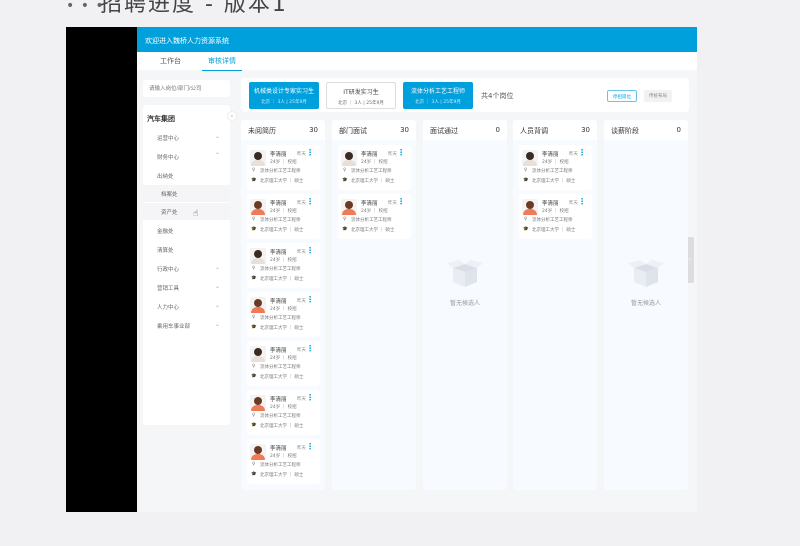  I want to click on sidebar-item-label: 出纳处, so click(165, 177).